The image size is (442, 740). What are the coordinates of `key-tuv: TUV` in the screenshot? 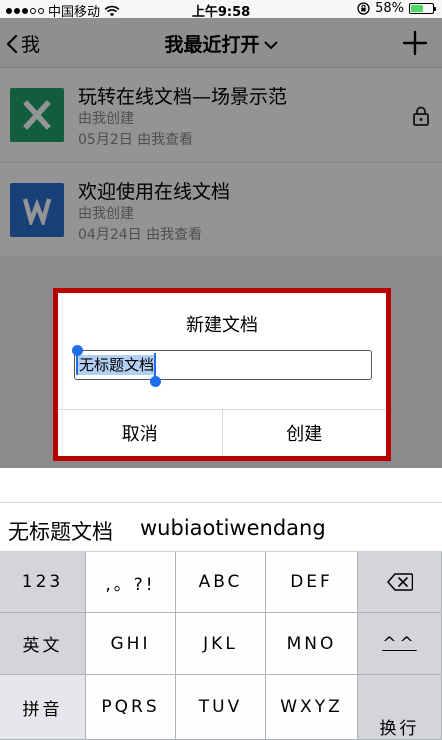 It's located at (221, 707).